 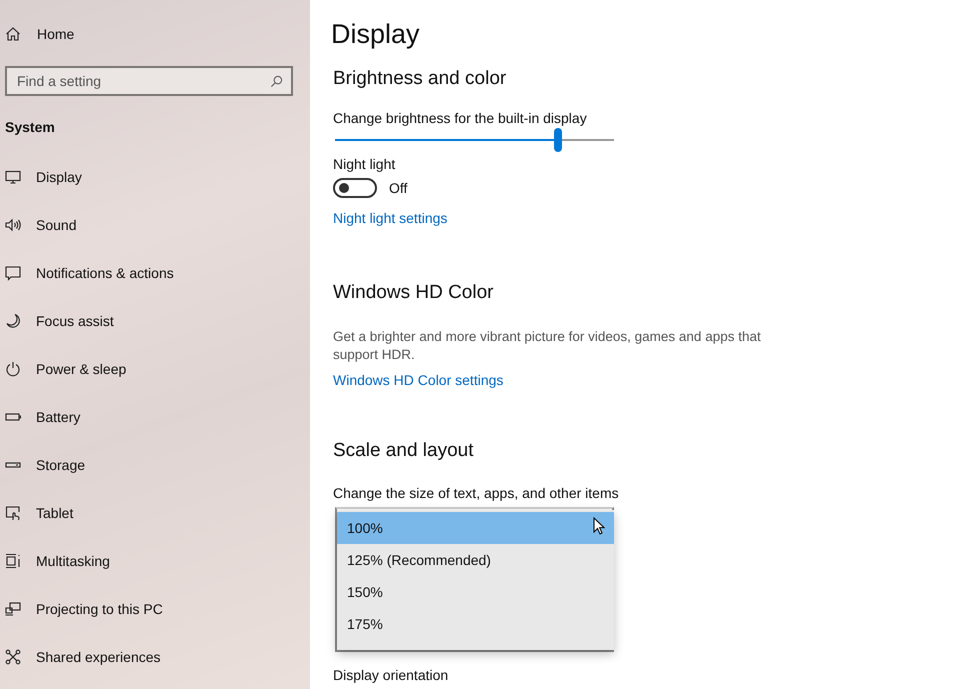 What do you see at coordinates (155, 417) in the screenshot?
I see `nav-item: Battery` at bounding box center [155, 417].